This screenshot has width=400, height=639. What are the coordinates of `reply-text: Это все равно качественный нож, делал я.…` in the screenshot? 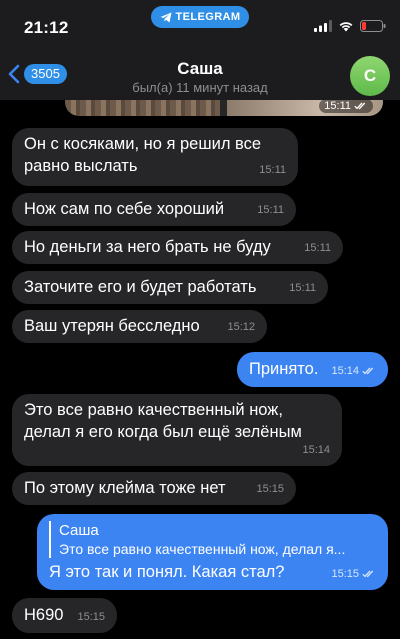 It's located at (202, 549).